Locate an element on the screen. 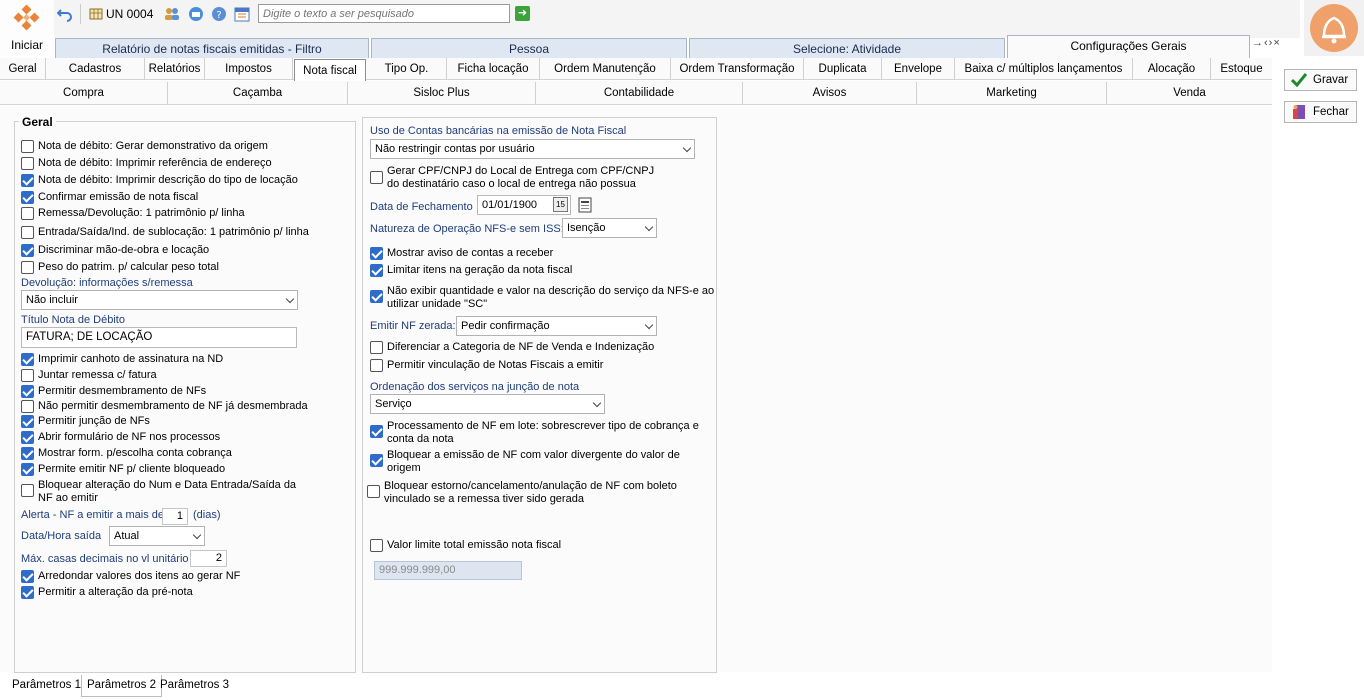 Image resolution: width=1364 pixels, height=700 pixels. alerta-days-input: 1 is located at coordinates (175, 516).